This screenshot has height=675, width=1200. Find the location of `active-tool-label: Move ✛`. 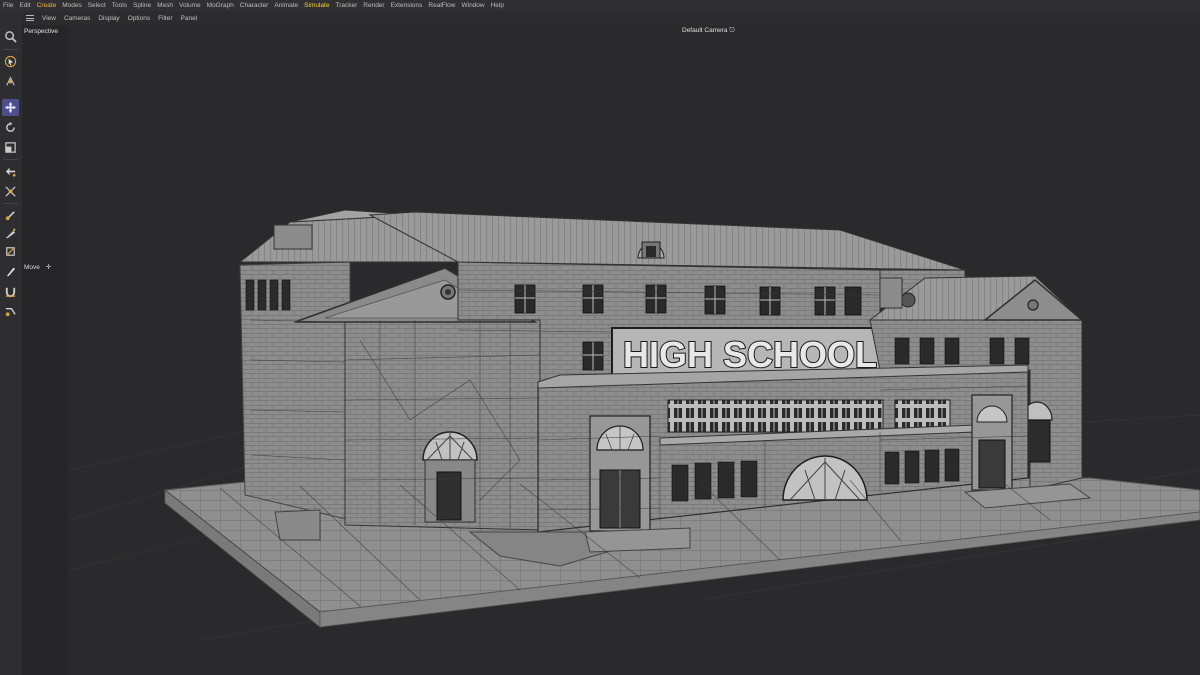

active-tool-label: Move ✛ is located at coordinates (37, 267).